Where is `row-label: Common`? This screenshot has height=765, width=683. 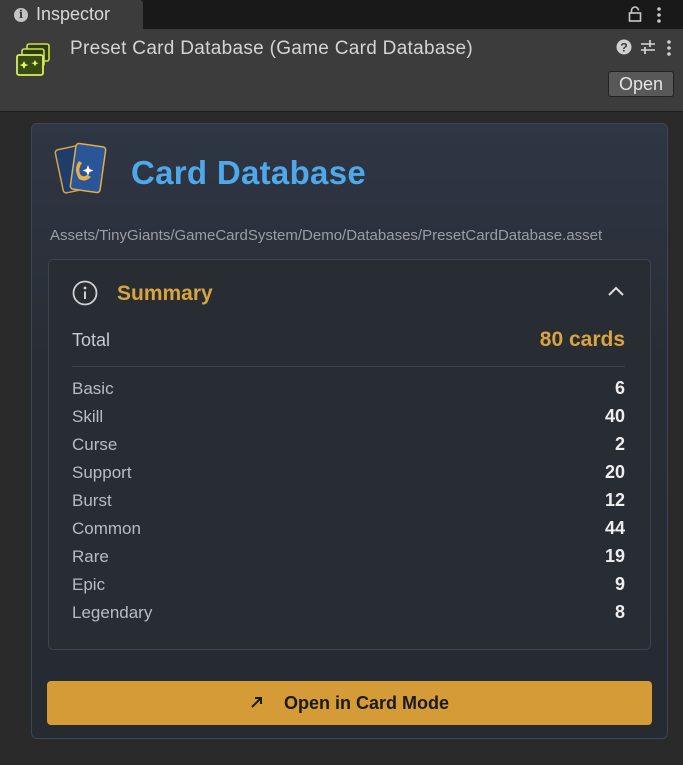 row-label: Common is located at coordinates (106, 528).